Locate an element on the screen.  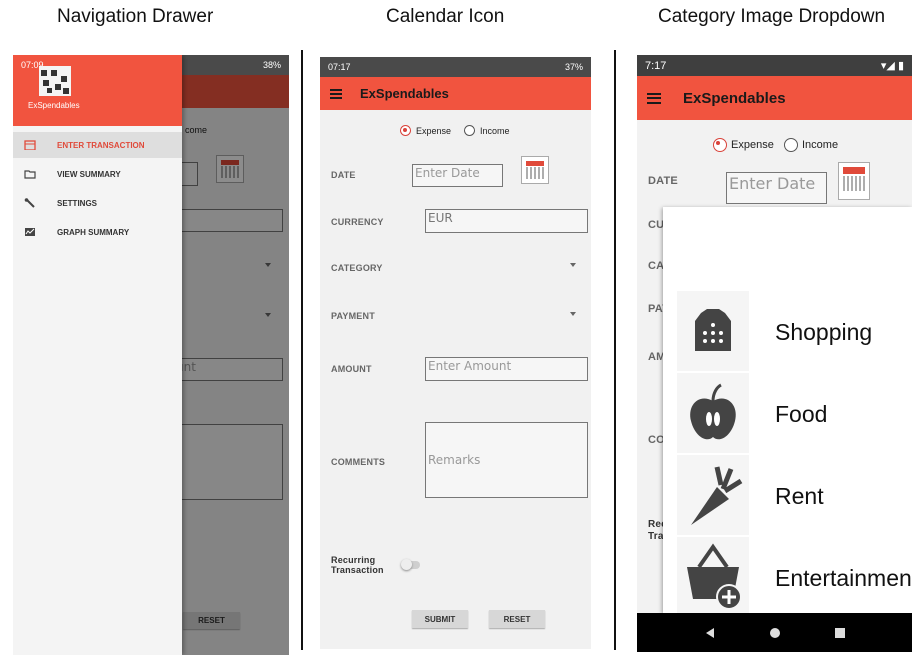
drawer-title: ExSpendables is located at coordinates (54, 105).